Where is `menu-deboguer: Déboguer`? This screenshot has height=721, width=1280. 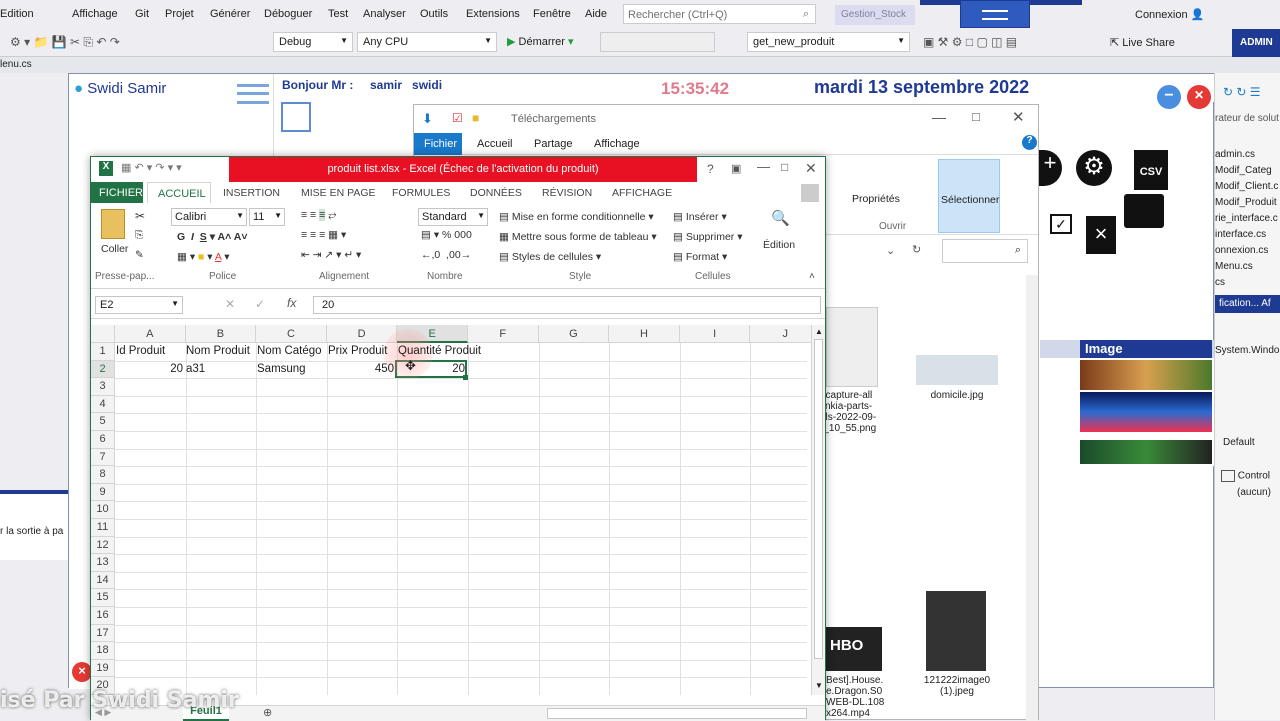
menu-deboguer: Déboguer is located at coordinates (288, 14).